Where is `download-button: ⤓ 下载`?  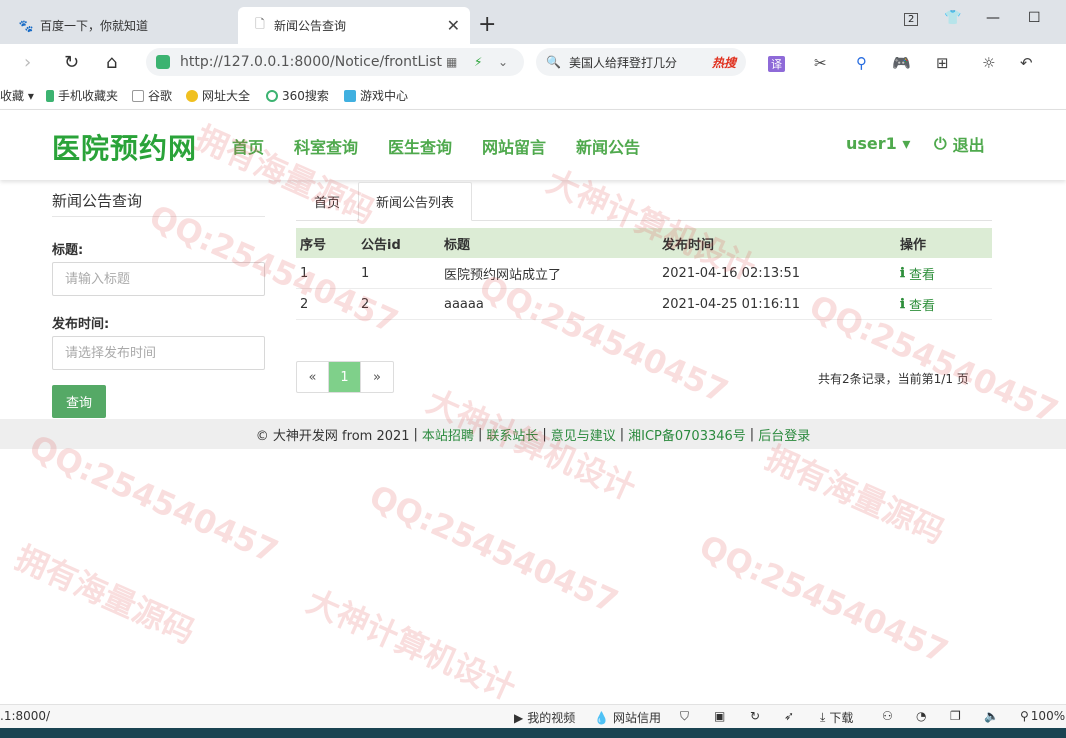
download-button: ⤓ 下载 is located at coordinates (836, 717).